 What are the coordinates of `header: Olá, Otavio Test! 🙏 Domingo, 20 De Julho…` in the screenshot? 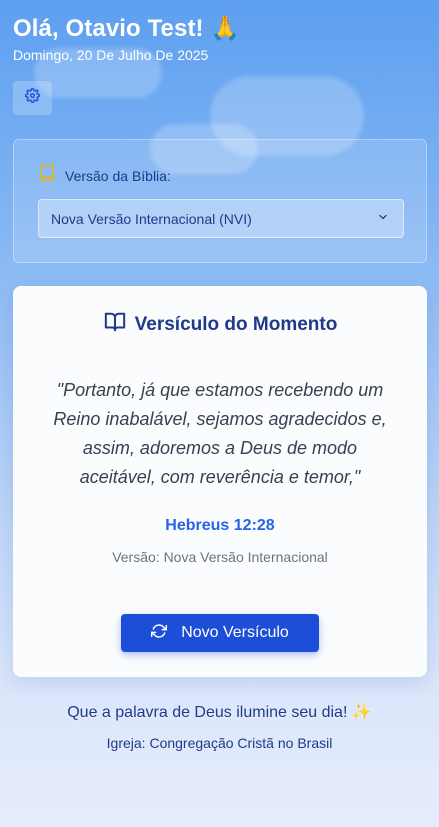 It's located at (126, 38).